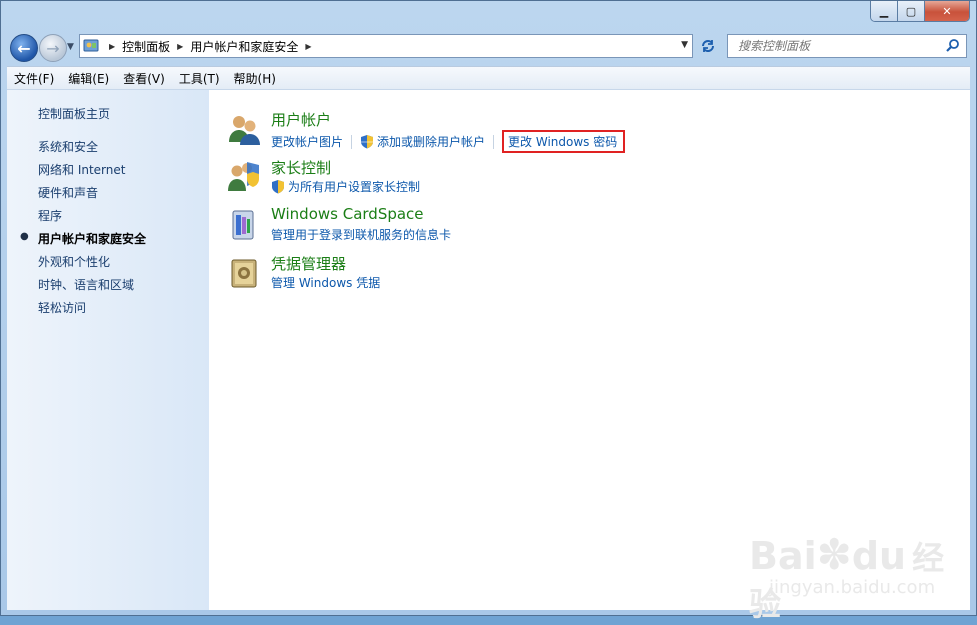 The width and height of the screenshot is (977, 625). Describe the element at coordinates (307, 141) in the screenshot. I see `change-account-picture-link: 更改帐户图片` at that location.